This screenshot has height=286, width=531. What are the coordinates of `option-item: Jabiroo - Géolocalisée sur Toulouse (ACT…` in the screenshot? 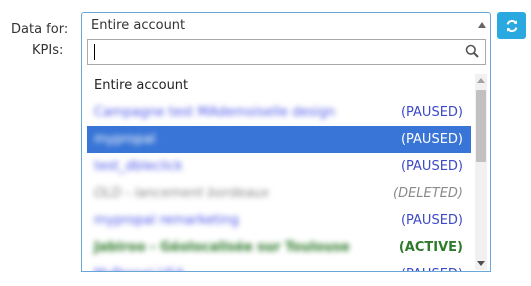 It's located at (279, 247).